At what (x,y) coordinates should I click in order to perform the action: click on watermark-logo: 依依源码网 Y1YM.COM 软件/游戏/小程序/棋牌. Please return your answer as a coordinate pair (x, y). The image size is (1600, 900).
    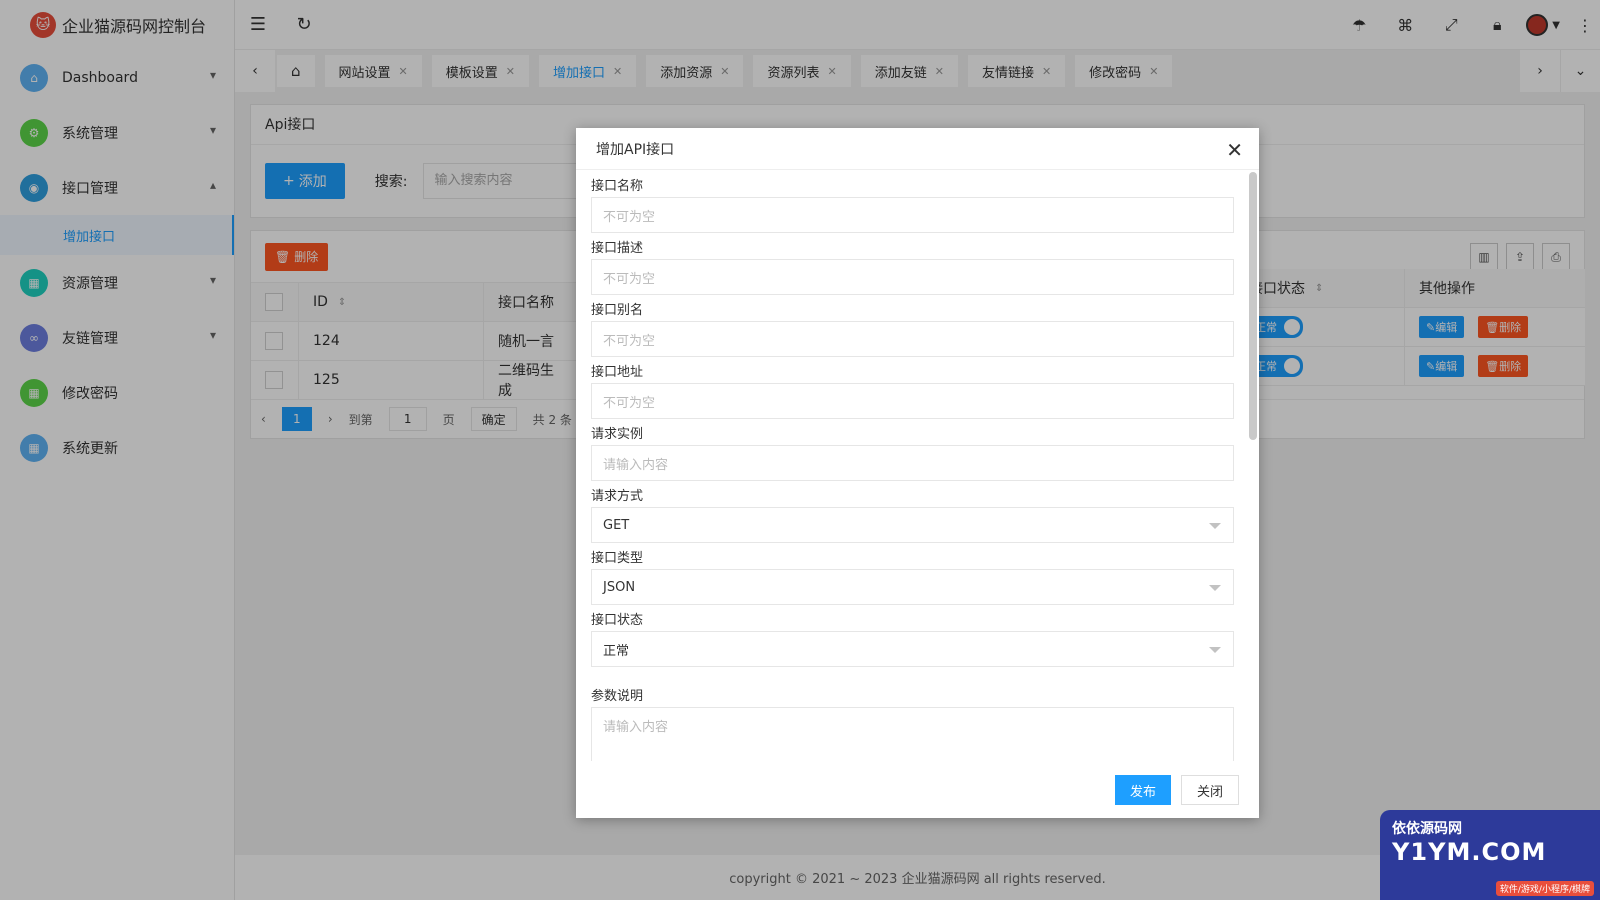
    Looking at the image, I should click on (1490, 855).